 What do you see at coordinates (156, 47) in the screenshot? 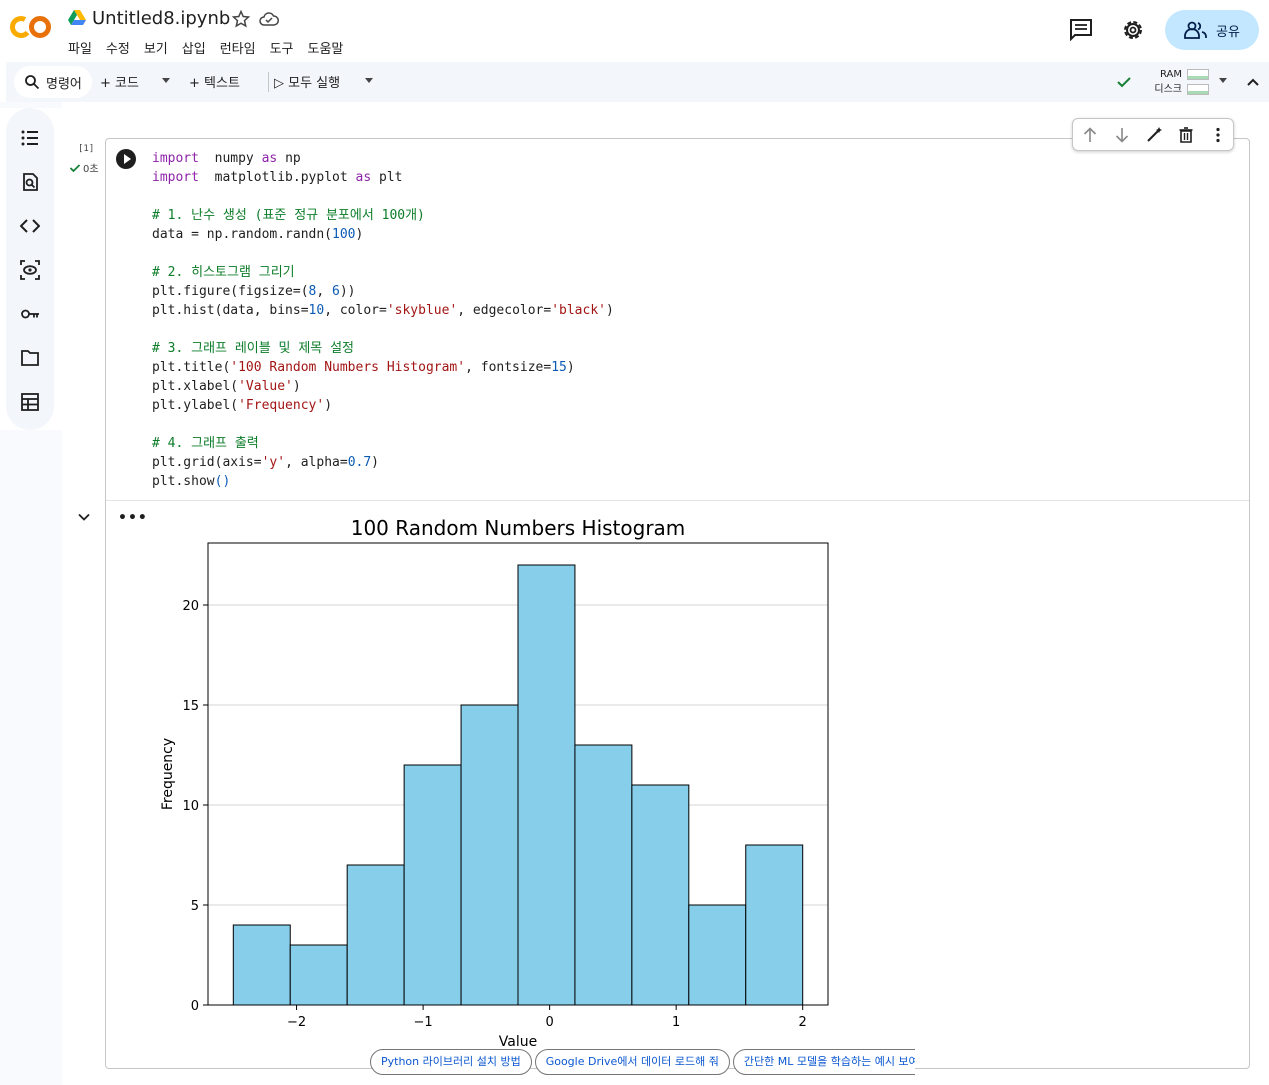
I see `menu-view: 보기` at bounding box center [156, 47].